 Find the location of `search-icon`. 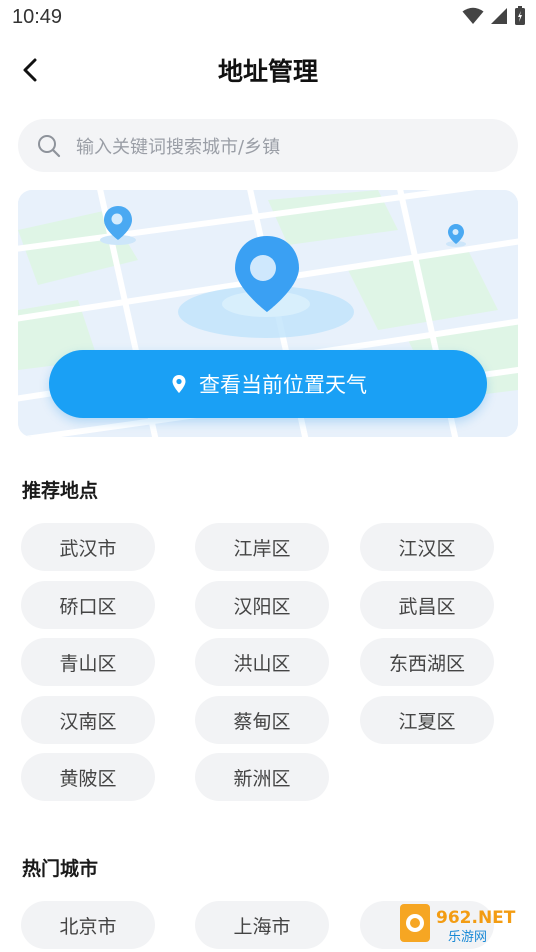

search-icon is located at coordinates (49, 145).